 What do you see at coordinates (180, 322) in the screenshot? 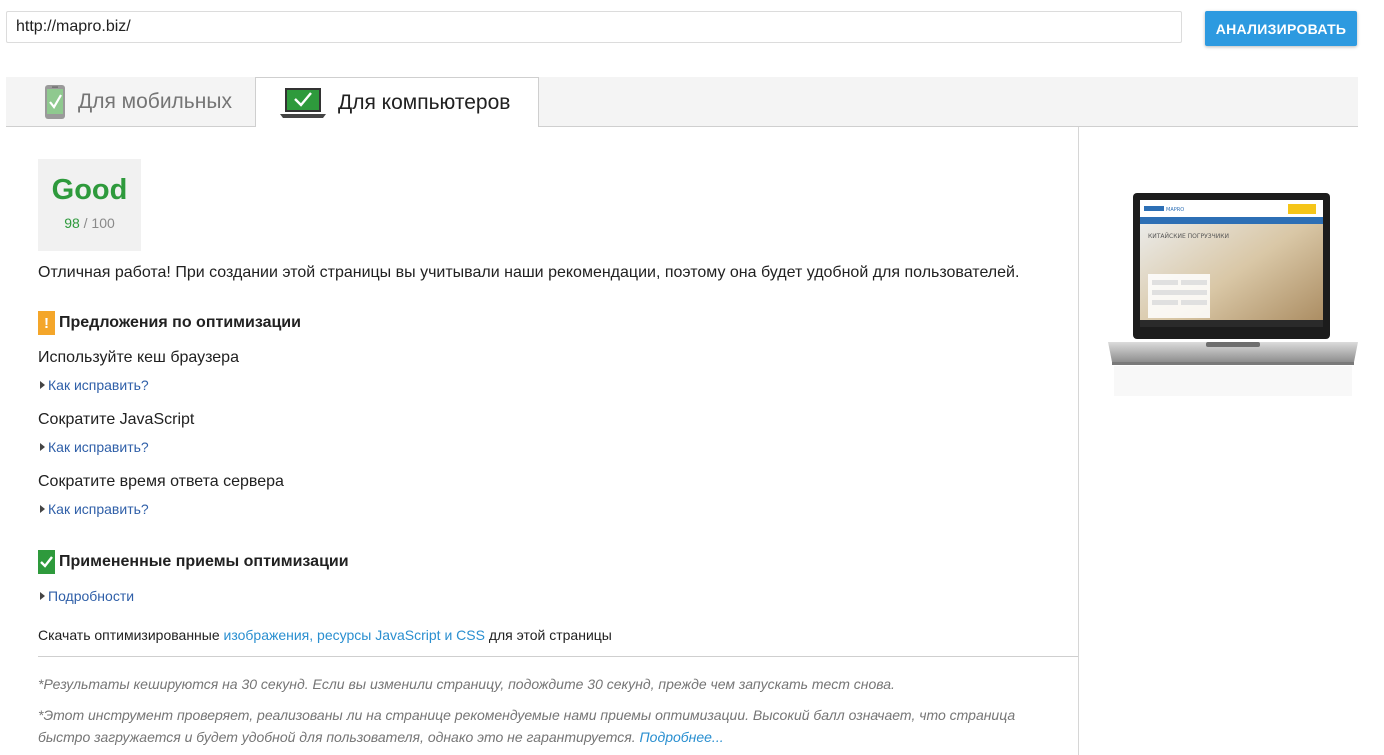
I see `suggestions-title: Предложения по оптимизации` at bounding box center [180, 322].